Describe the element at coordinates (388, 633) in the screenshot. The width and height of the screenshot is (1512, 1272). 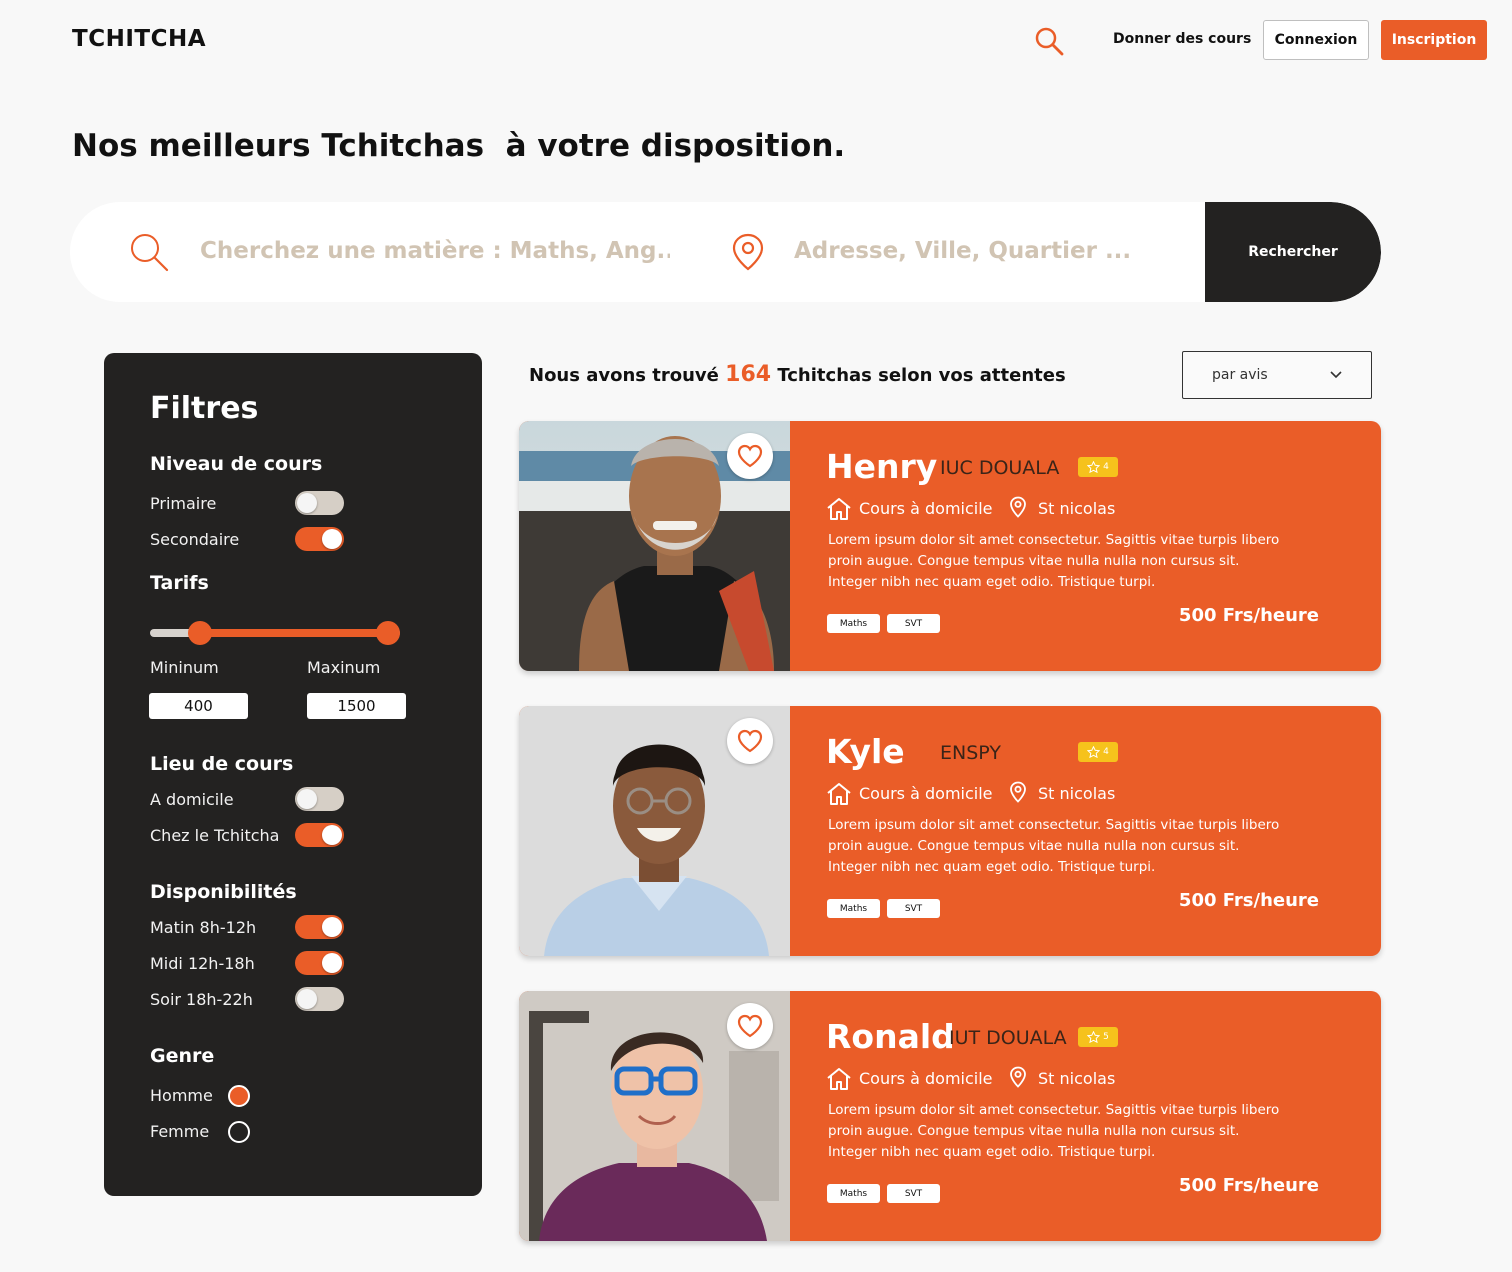
I see `rate-slider-max-handle` at that location.